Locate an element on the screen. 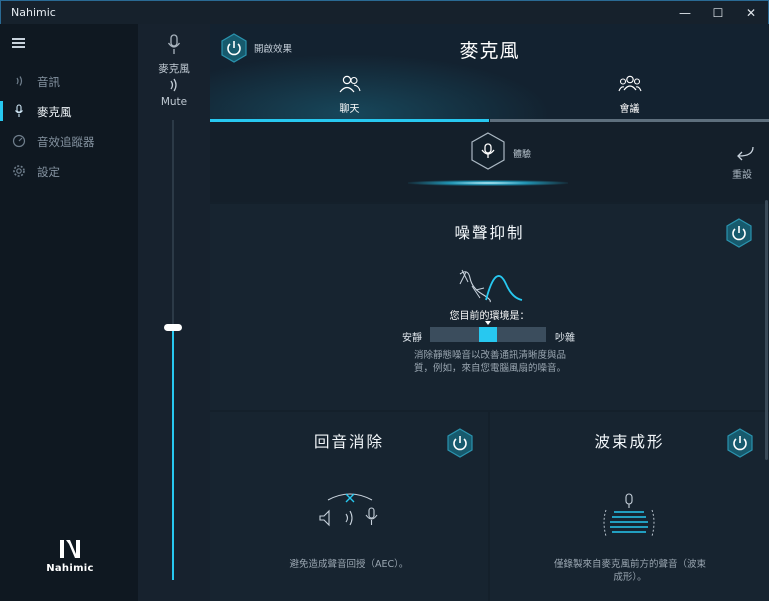 This screenshot has height=601, width=769. environment-marker is located at coordinates (488, 323).